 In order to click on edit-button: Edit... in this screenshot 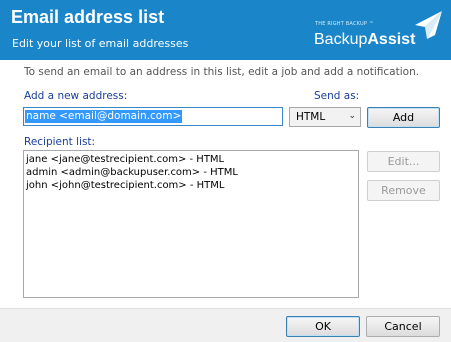, I will do `click(403, 161)`.